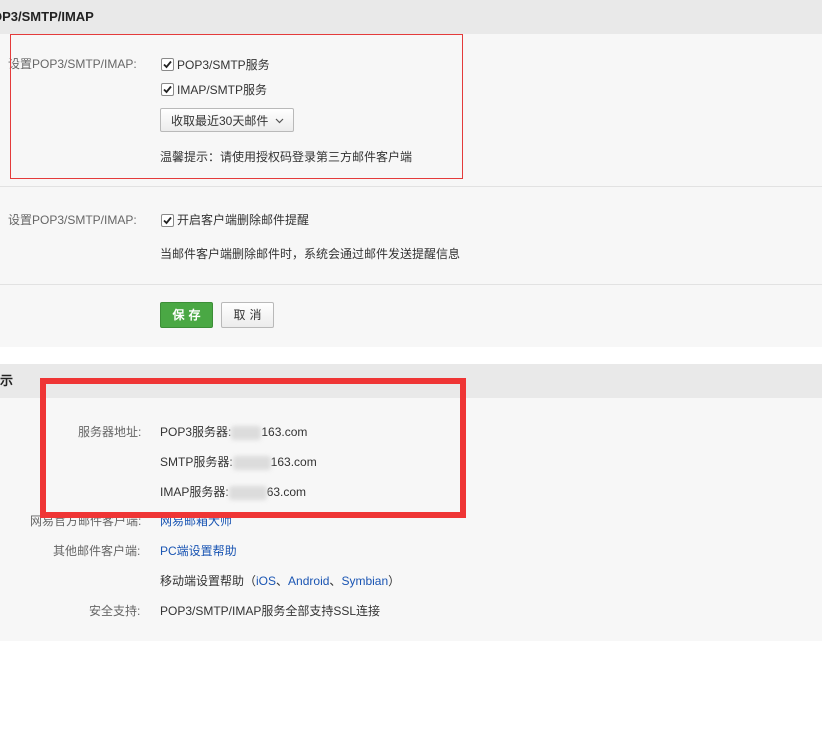 This screenshot has height=739, width=822. Describe the element at coordinates (247, 315) in the screenshot. I see `cancel-button: 取消` at that location.